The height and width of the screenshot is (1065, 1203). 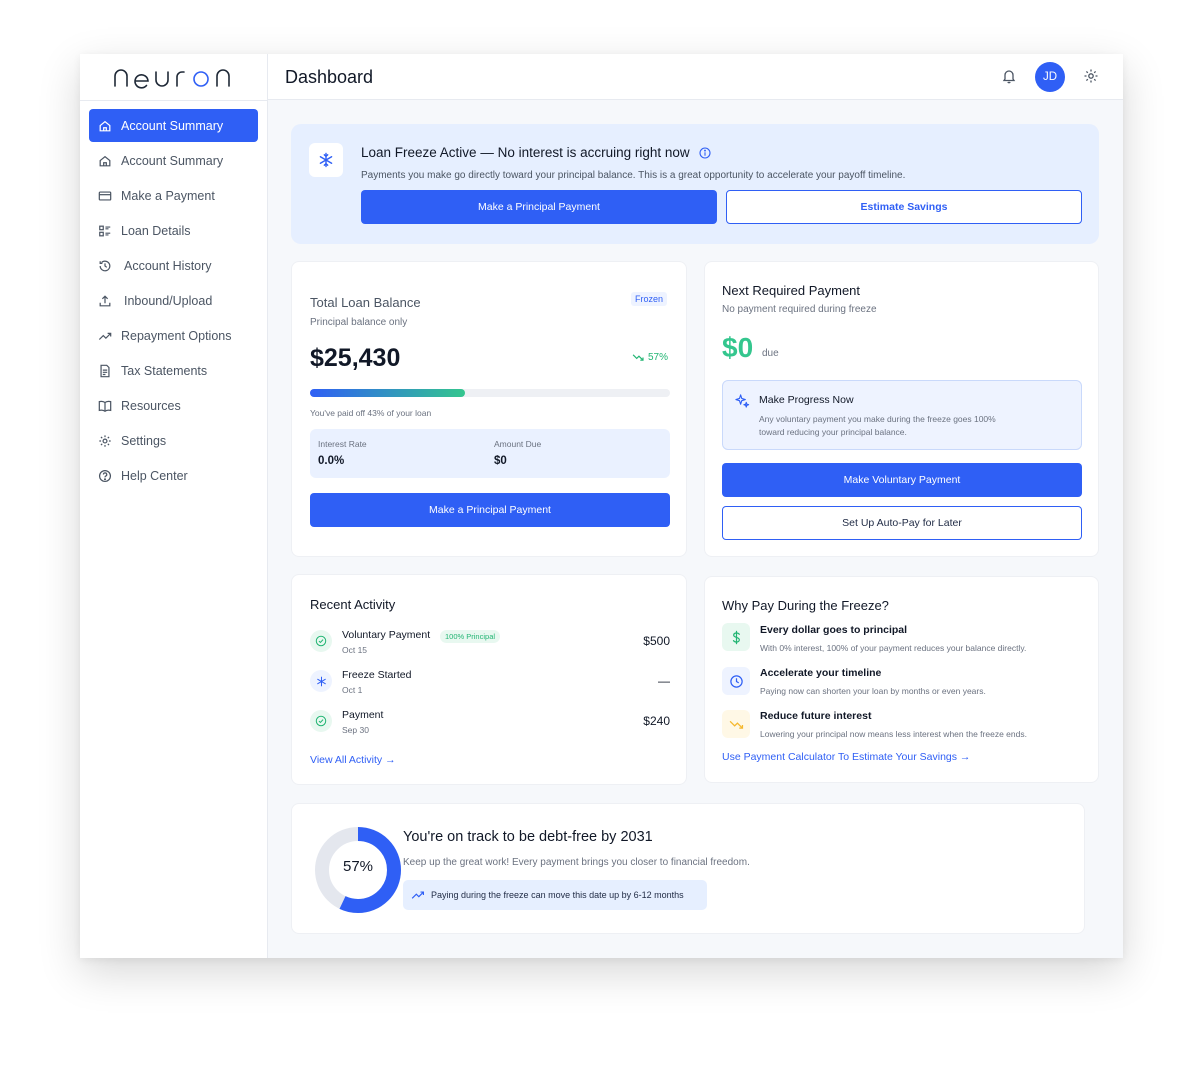 I want to click on interest-rate-value: 0.0%, so click(x=331, y=461).